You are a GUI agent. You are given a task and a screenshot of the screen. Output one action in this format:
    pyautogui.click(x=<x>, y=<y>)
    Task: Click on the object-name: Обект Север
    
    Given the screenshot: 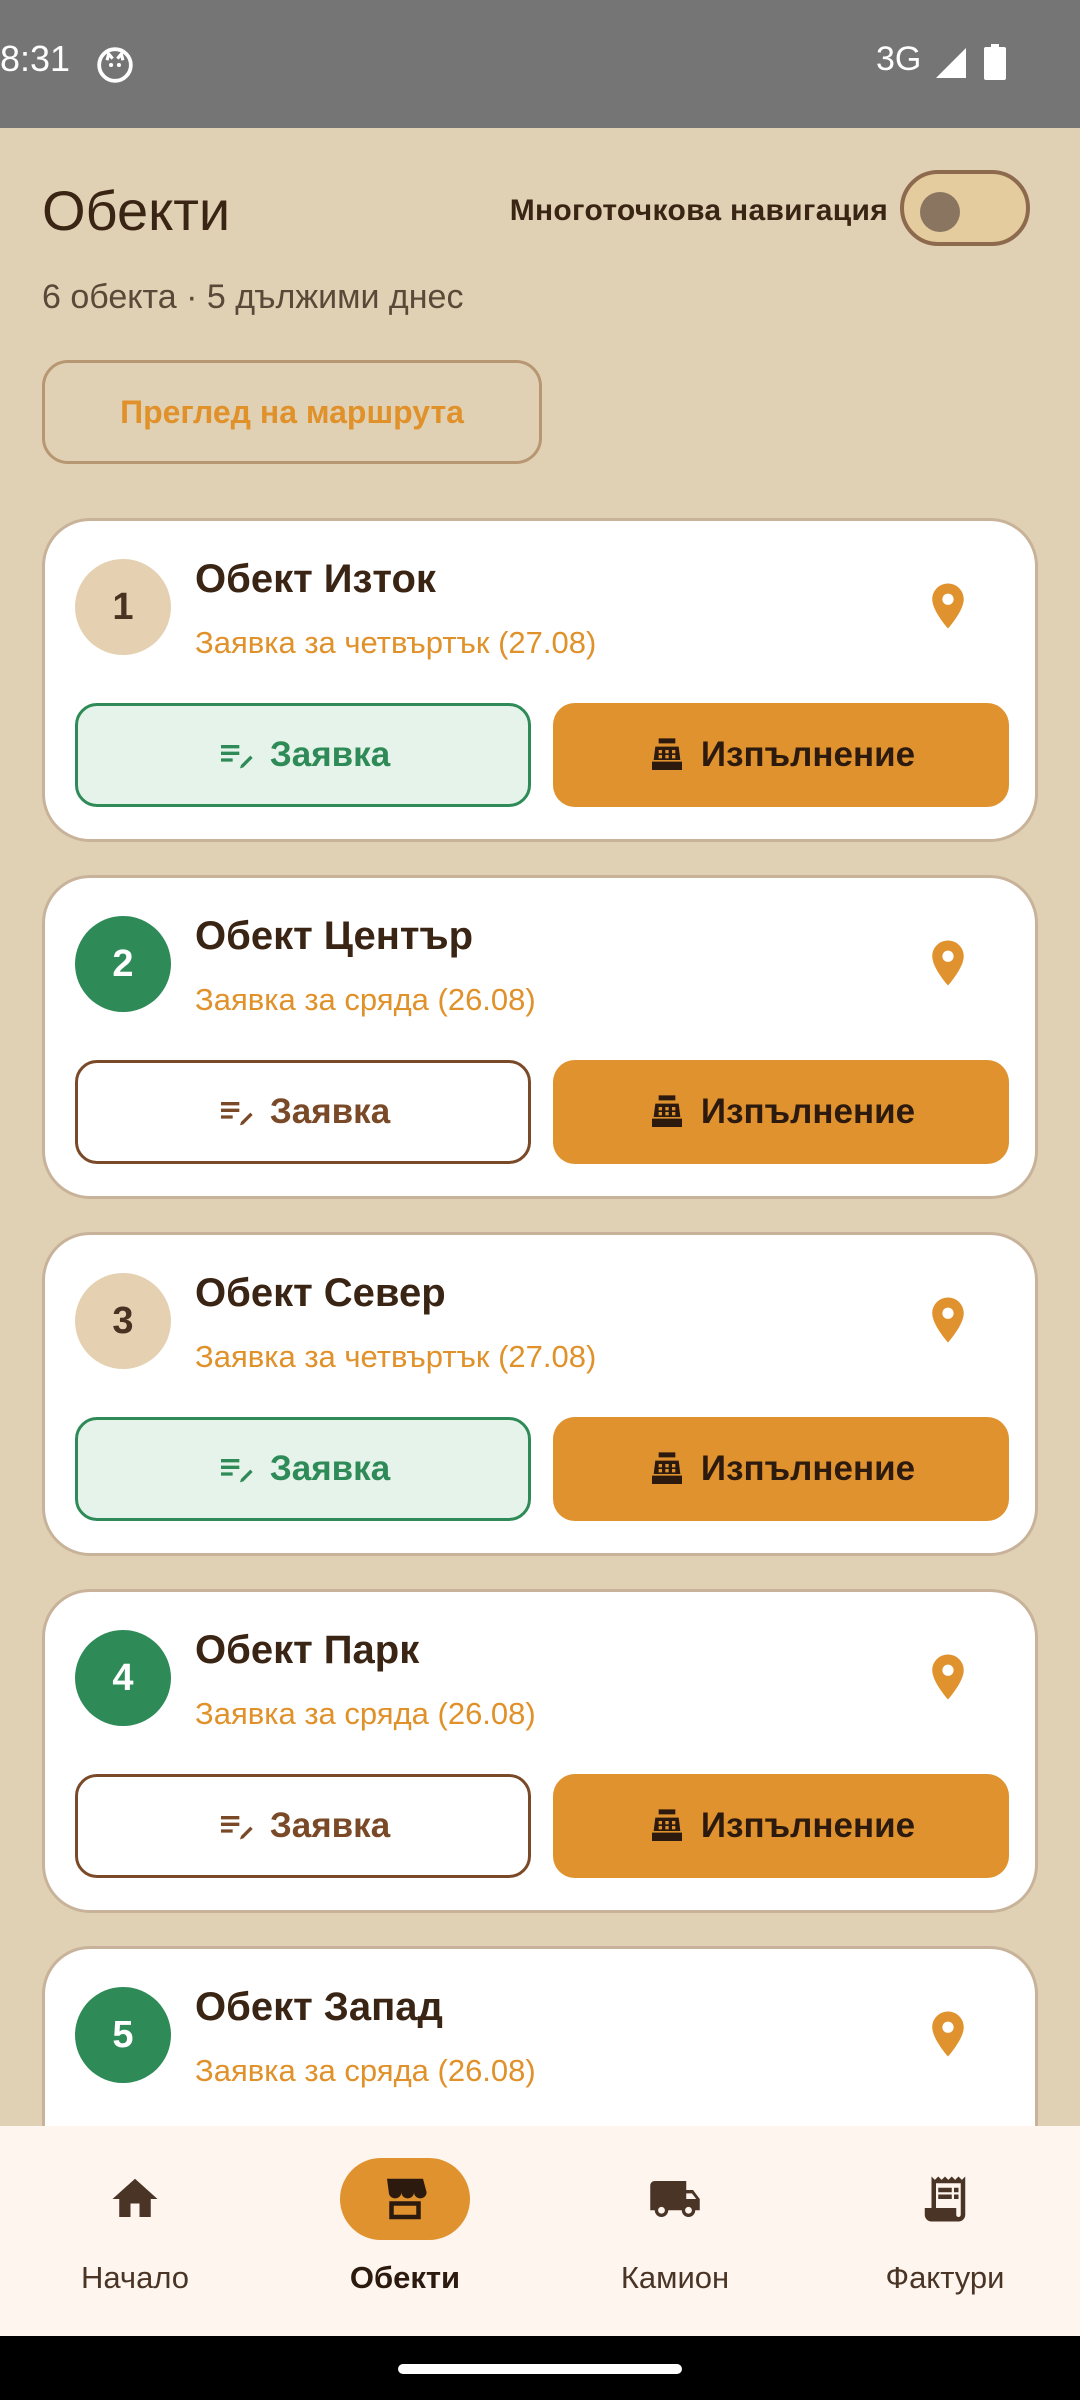 What is the action you would take?
    pyautogui.click(x=320, y=1293)
    